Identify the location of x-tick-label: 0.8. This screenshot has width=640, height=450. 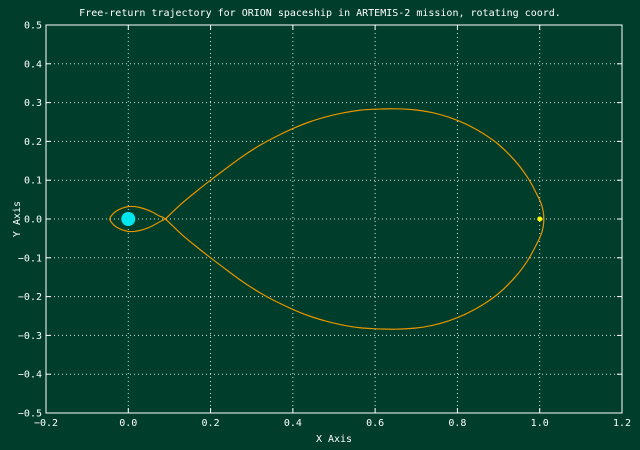
(457, 423).